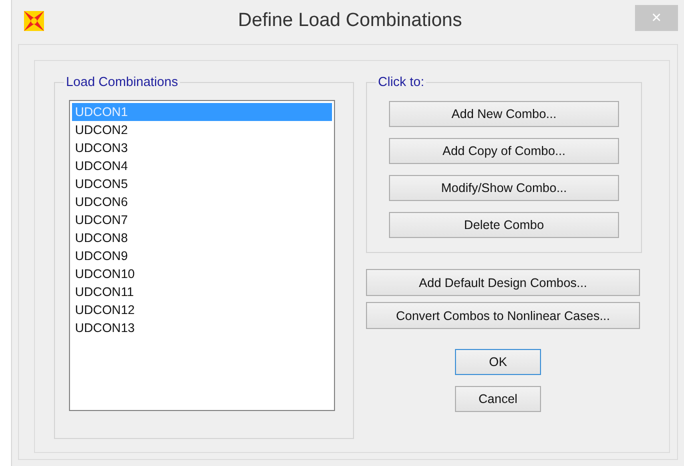 This screenshot has width=684, height=466. Describe the element at coordinates (34, 21) in the screenshot. I see `app-icon` at that location.